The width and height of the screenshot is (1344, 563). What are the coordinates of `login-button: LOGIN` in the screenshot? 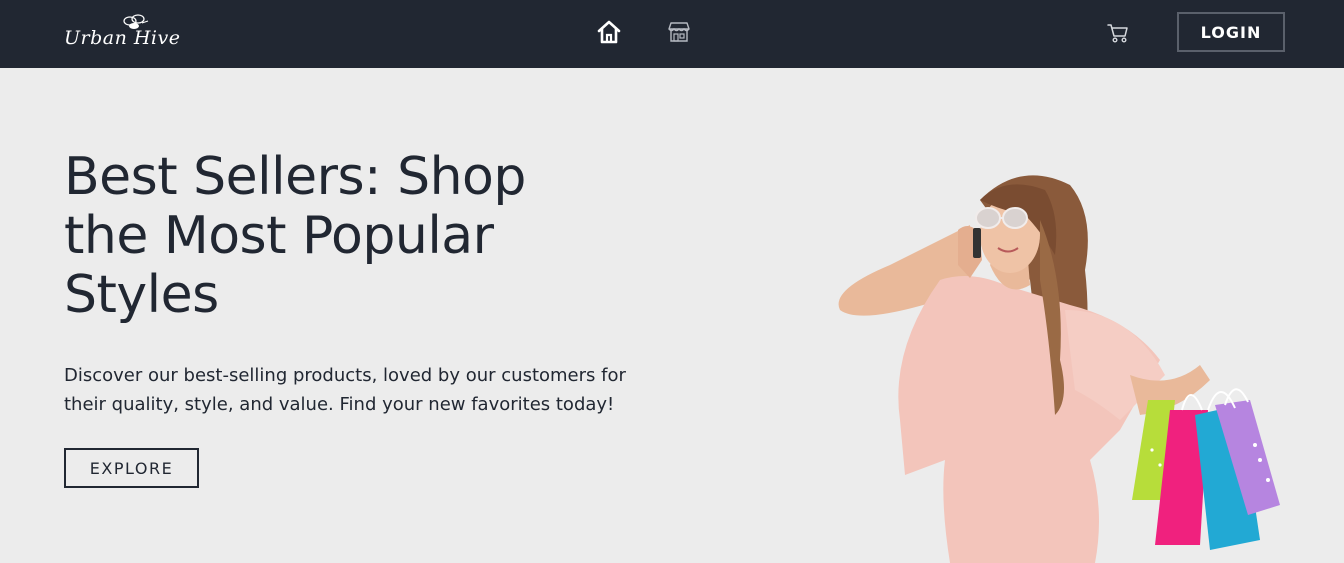 It's located at (1231, 32).